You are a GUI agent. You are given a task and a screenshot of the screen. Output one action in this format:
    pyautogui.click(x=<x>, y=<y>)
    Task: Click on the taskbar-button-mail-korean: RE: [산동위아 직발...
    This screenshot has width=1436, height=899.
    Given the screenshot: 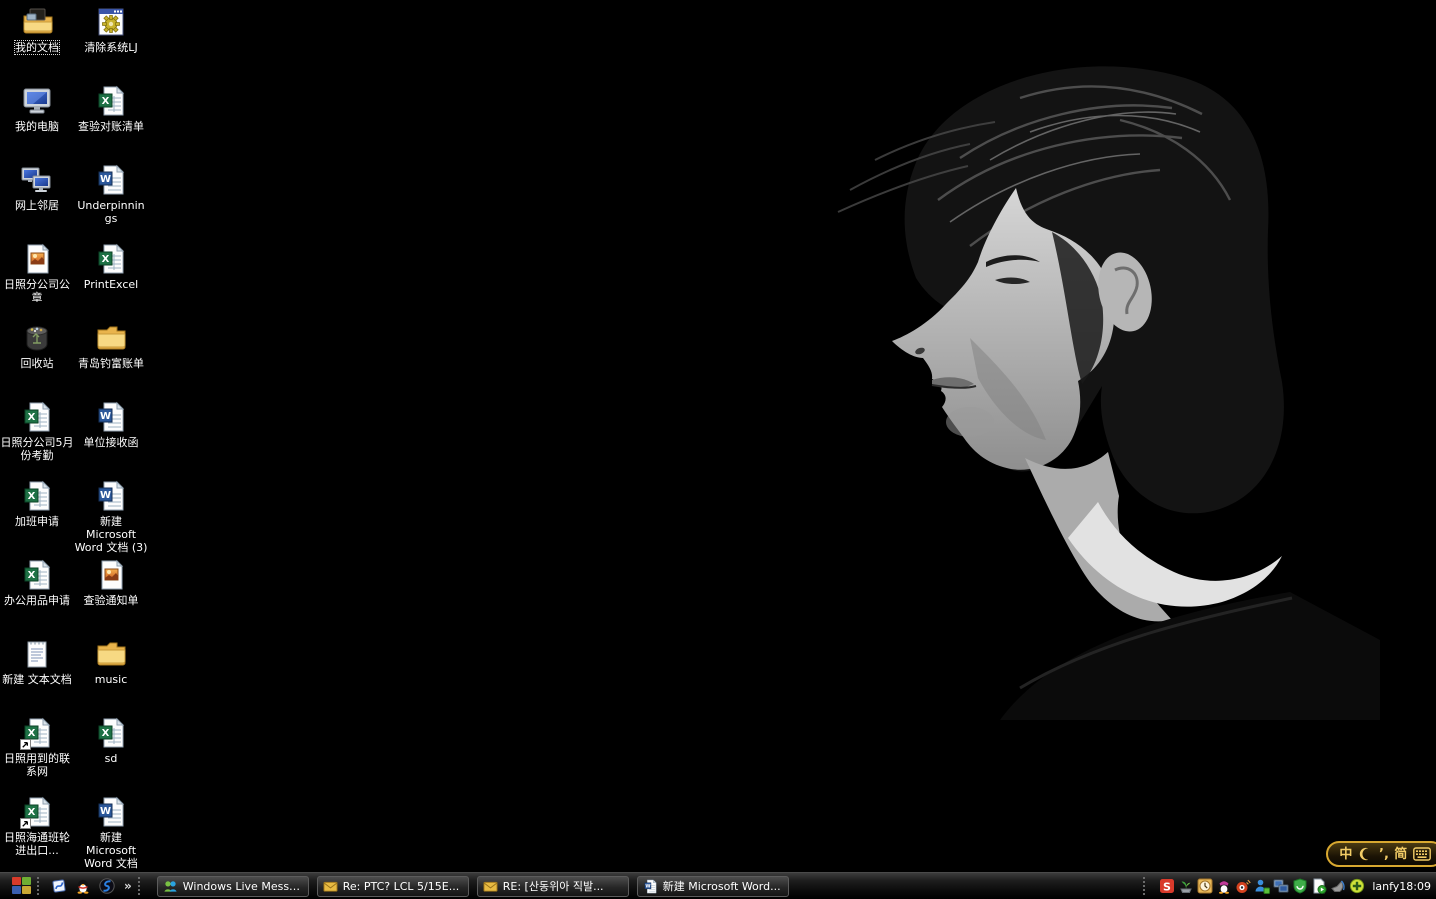 What is the action you would take?
    pyautogui.click(x=552, y=886)
    